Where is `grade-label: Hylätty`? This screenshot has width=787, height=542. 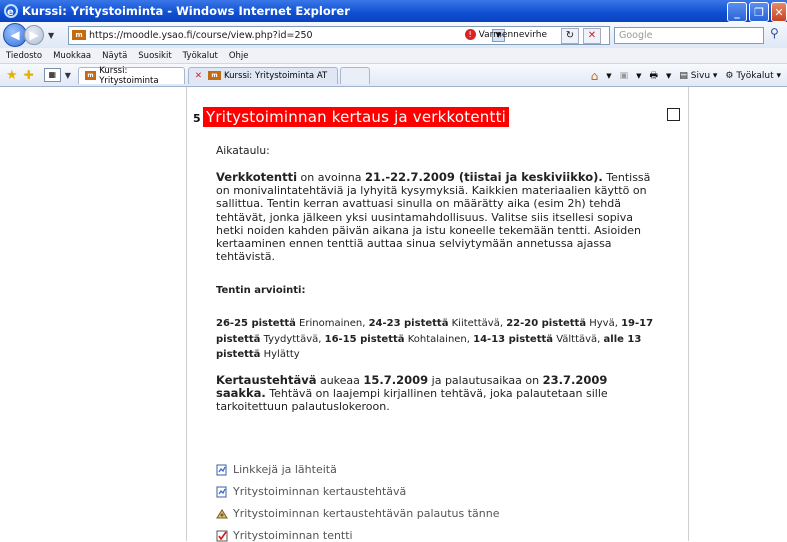 grade-label: Hylätty is located at coordinates (280, 354).